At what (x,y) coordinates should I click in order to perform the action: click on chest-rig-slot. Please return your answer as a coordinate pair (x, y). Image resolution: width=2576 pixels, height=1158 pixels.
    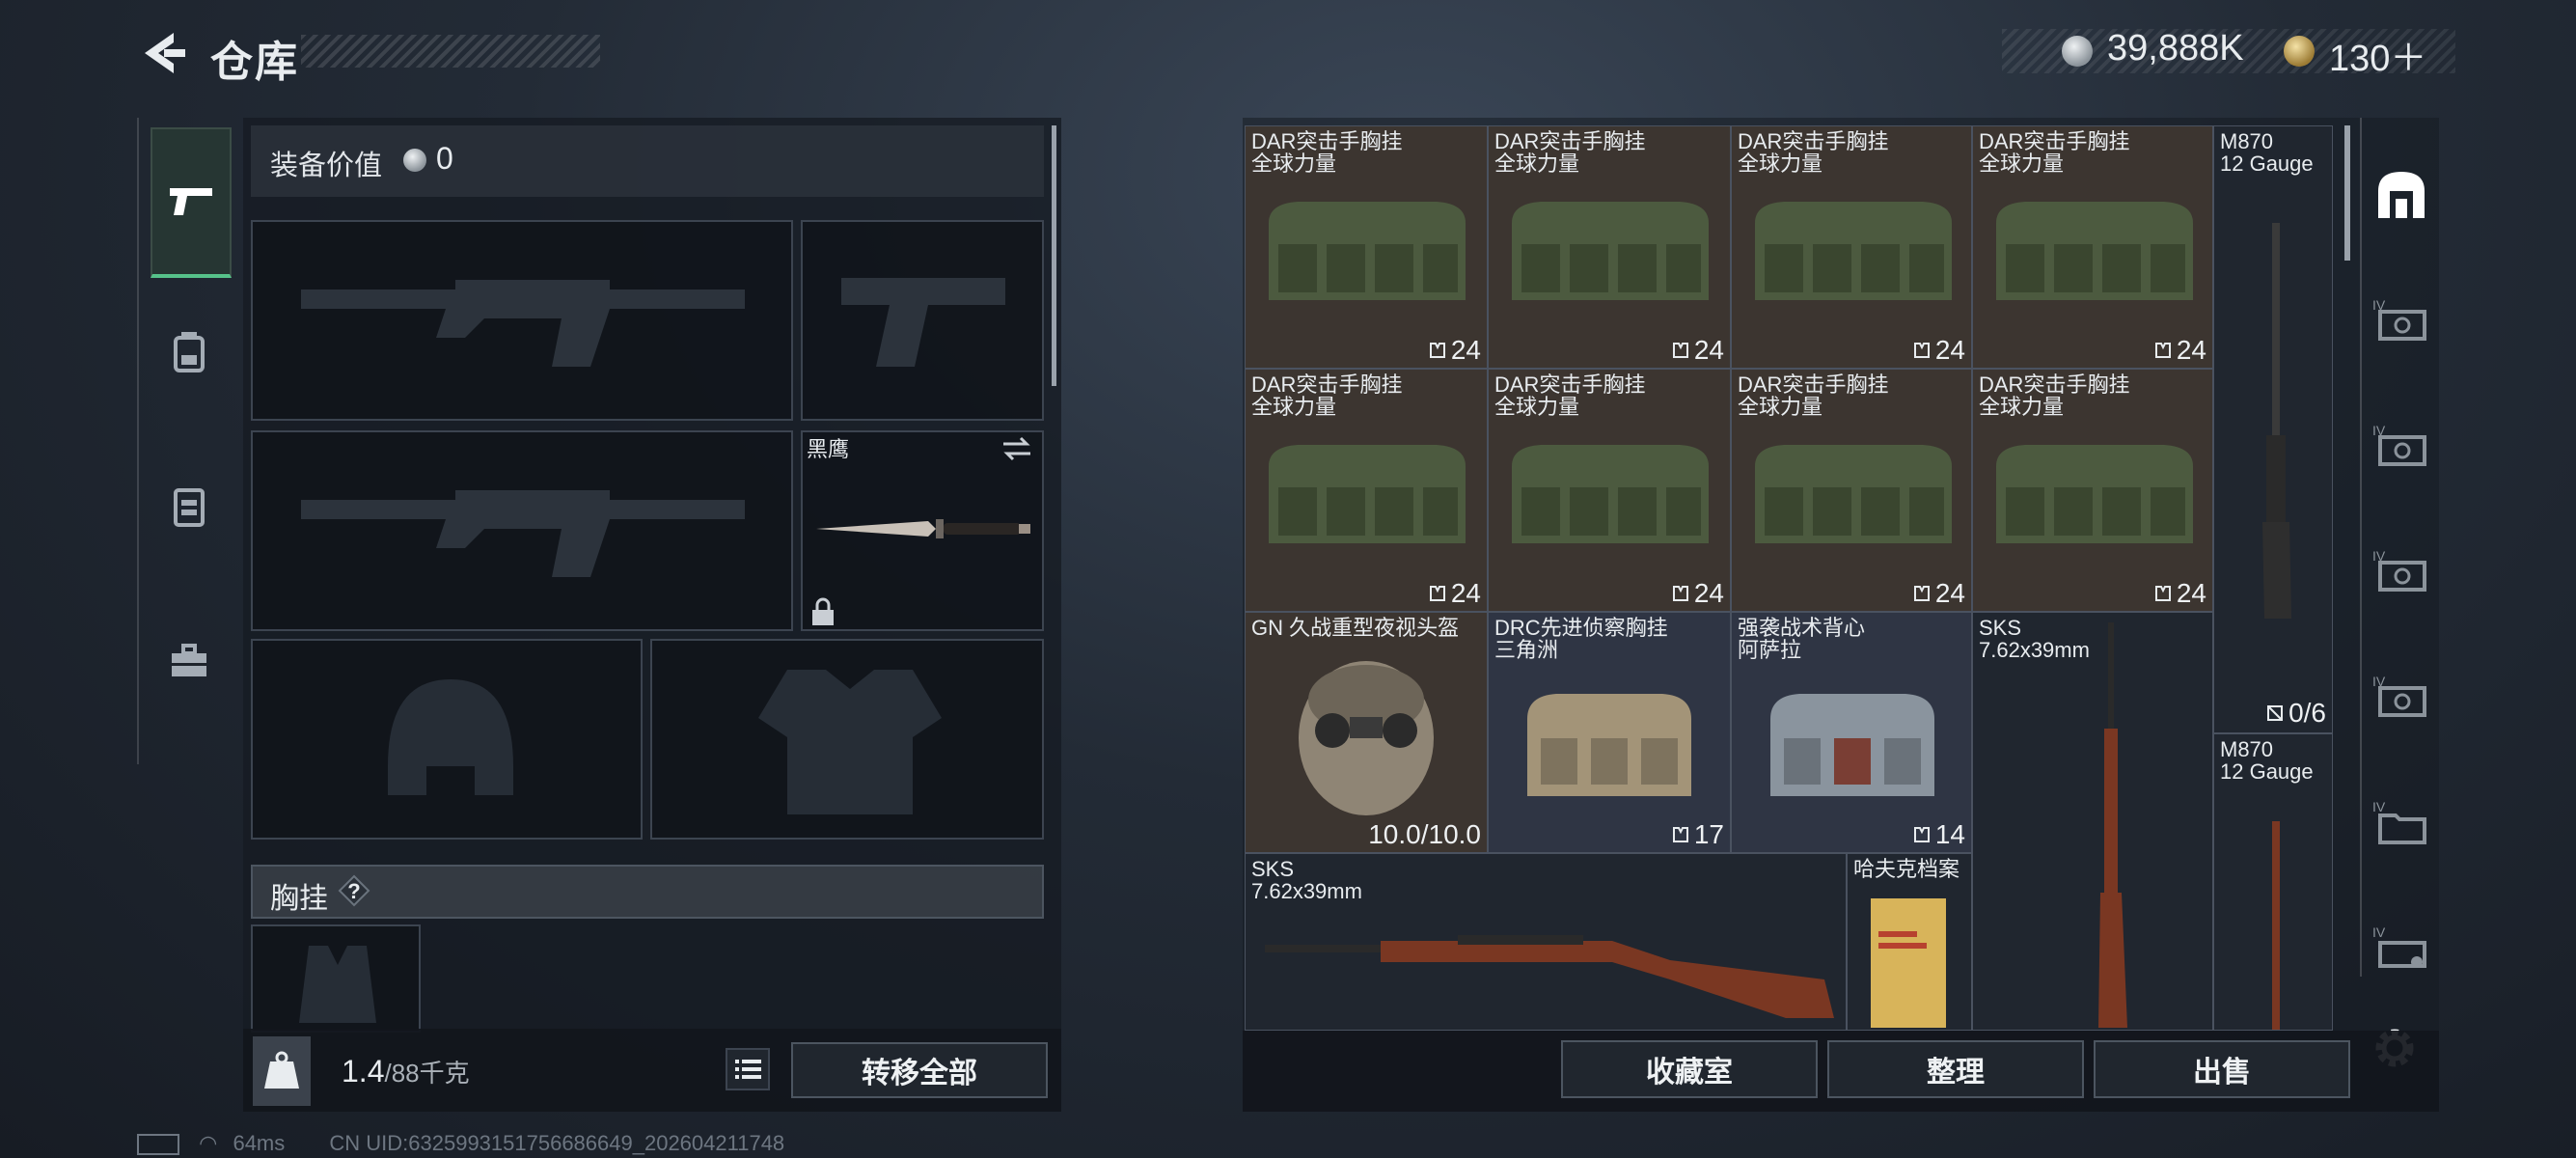
    Looking at the image, I should click on (336, 978).